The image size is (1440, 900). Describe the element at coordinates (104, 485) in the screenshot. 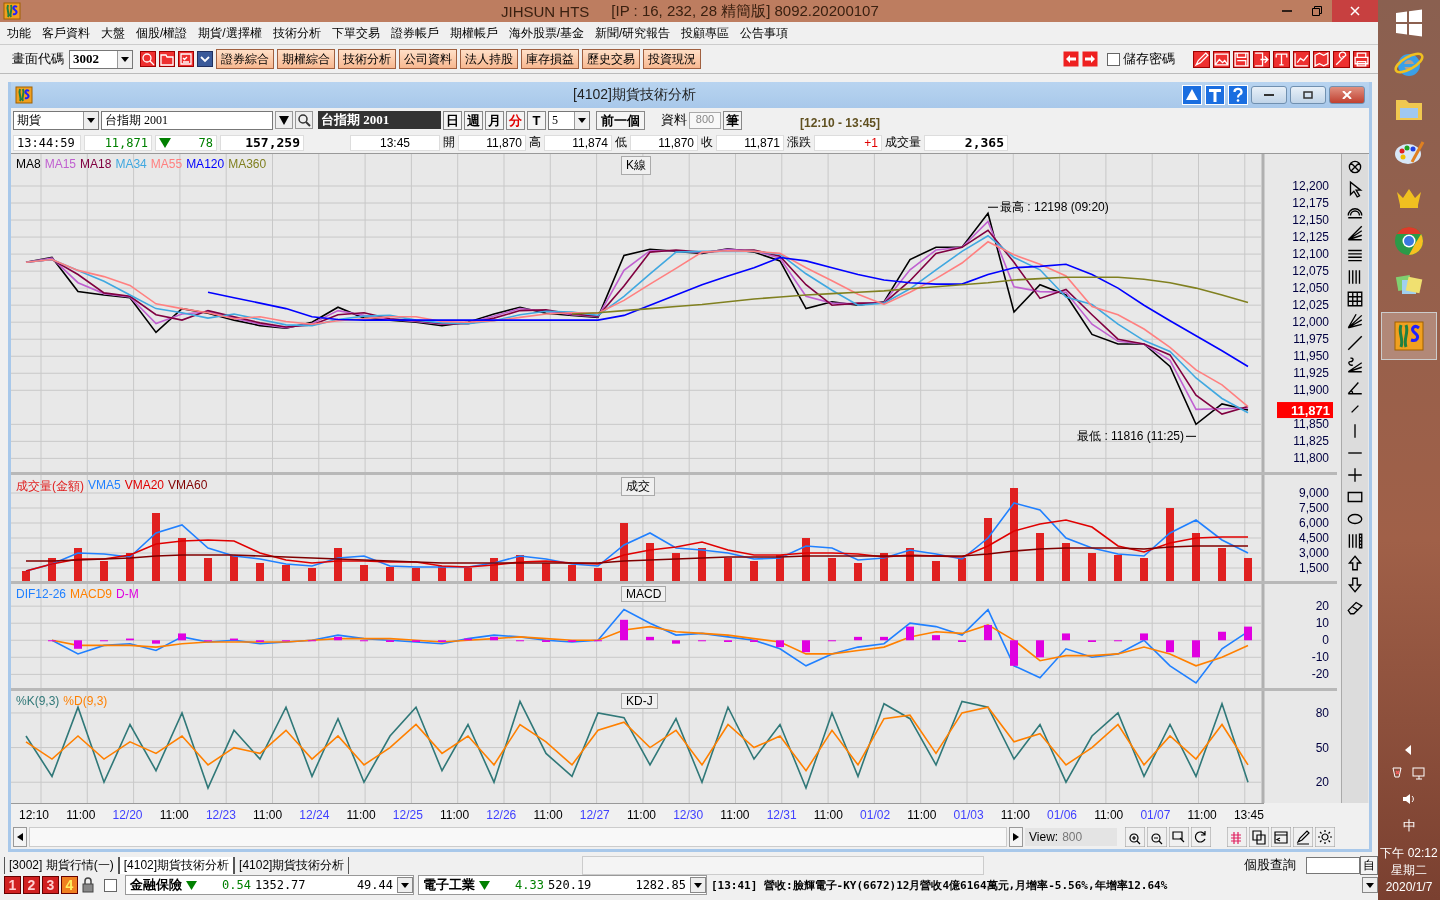

I see `legend-label: VMA5` at that location.